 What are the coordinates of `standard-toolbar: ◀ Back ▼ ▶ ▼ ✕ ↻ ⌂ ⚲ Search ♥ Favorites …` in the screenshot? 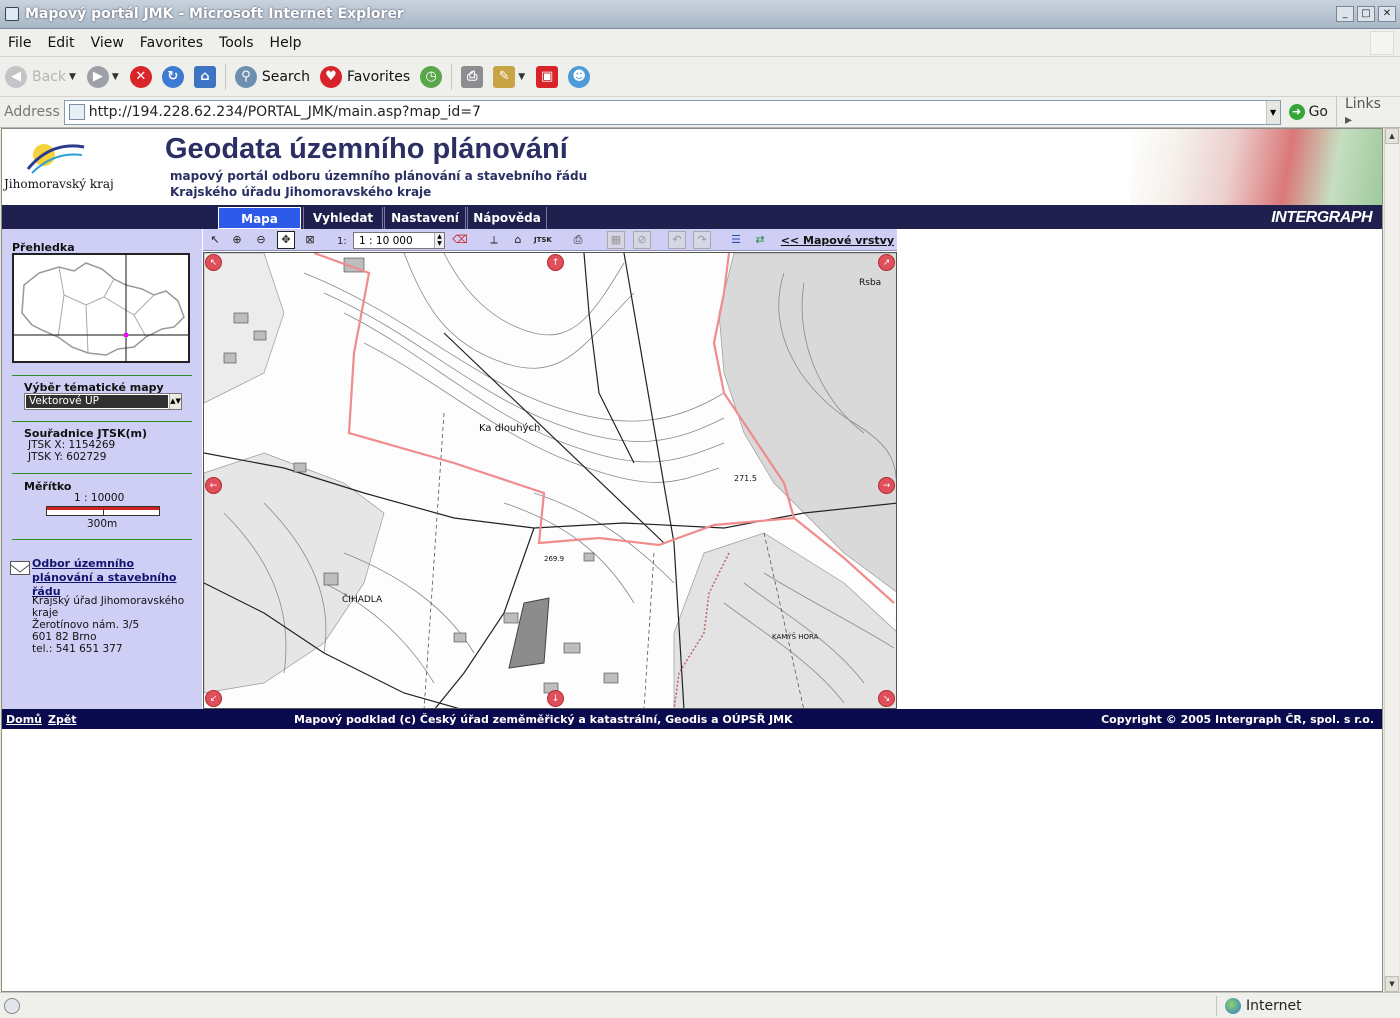 It's located at (700, 77).